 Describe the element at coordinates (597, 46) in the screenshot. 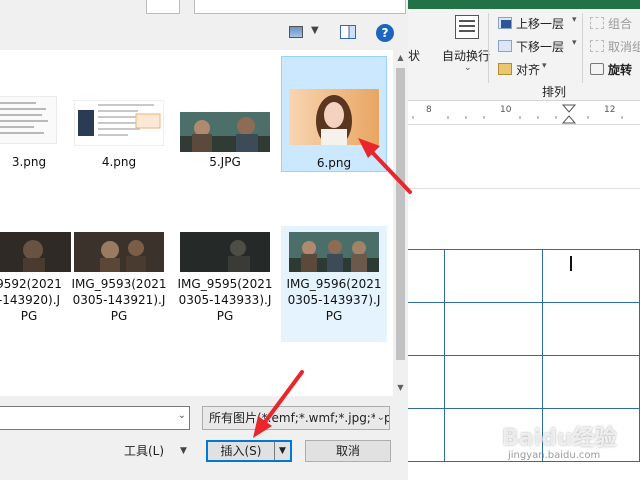

I see `ungroup-icon` at that location.